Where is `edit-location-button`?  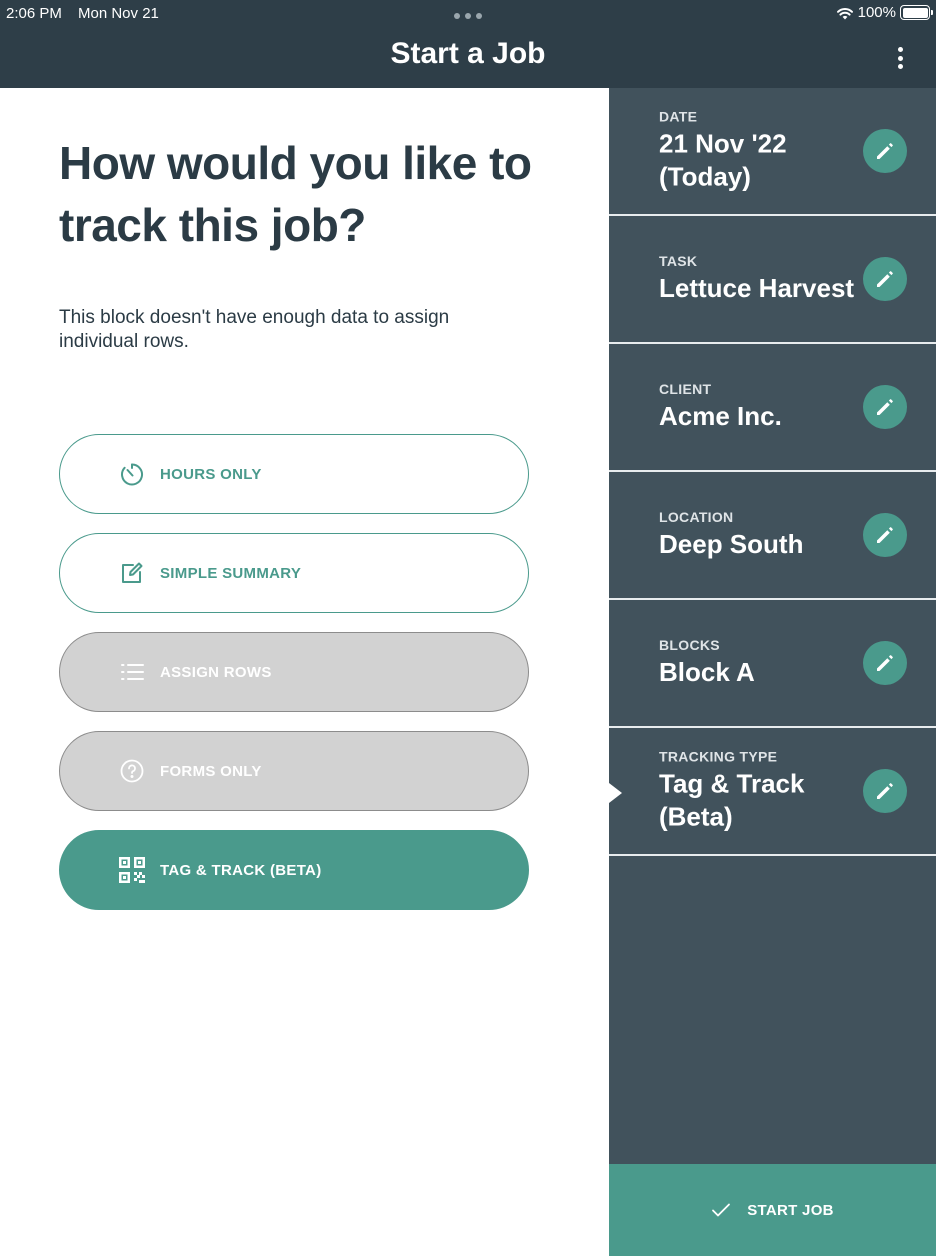
edit-location-button is located at coordinates (885, 535).